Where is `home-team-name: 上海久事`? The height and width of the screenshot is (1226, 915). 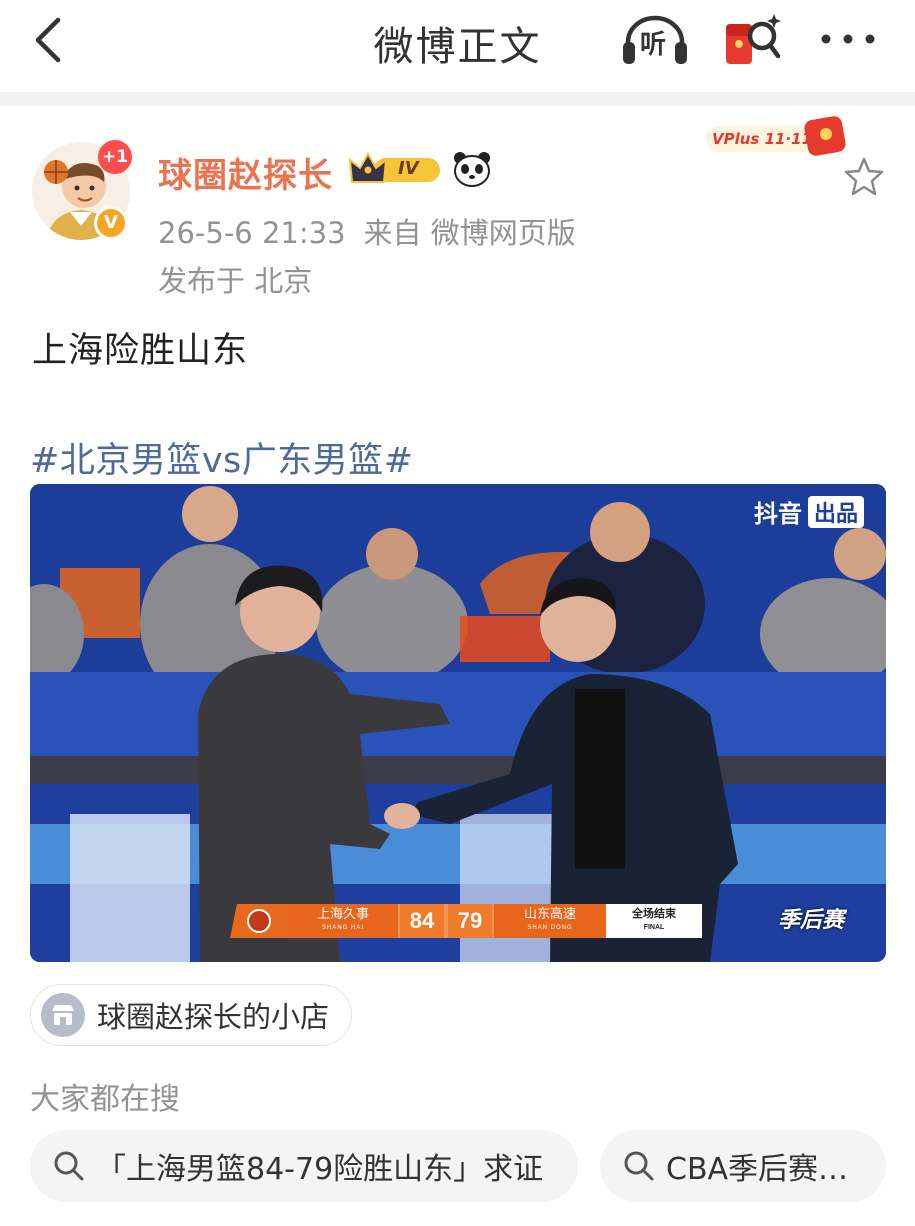 home-team-name: 上海久事 is located at coordinates (342, 913).